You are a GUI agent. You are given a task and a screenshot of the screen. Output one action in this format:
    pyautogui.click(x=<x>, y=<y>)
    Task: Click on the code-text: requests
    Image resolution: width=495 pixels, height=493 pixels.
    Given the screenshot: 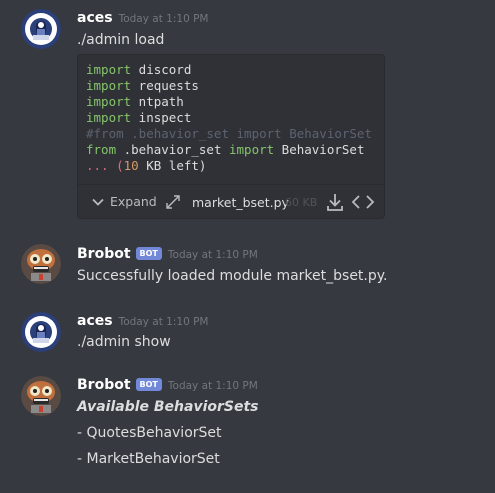 What is the action you would take?
    pyautogui.click(x=165, y=85)
    